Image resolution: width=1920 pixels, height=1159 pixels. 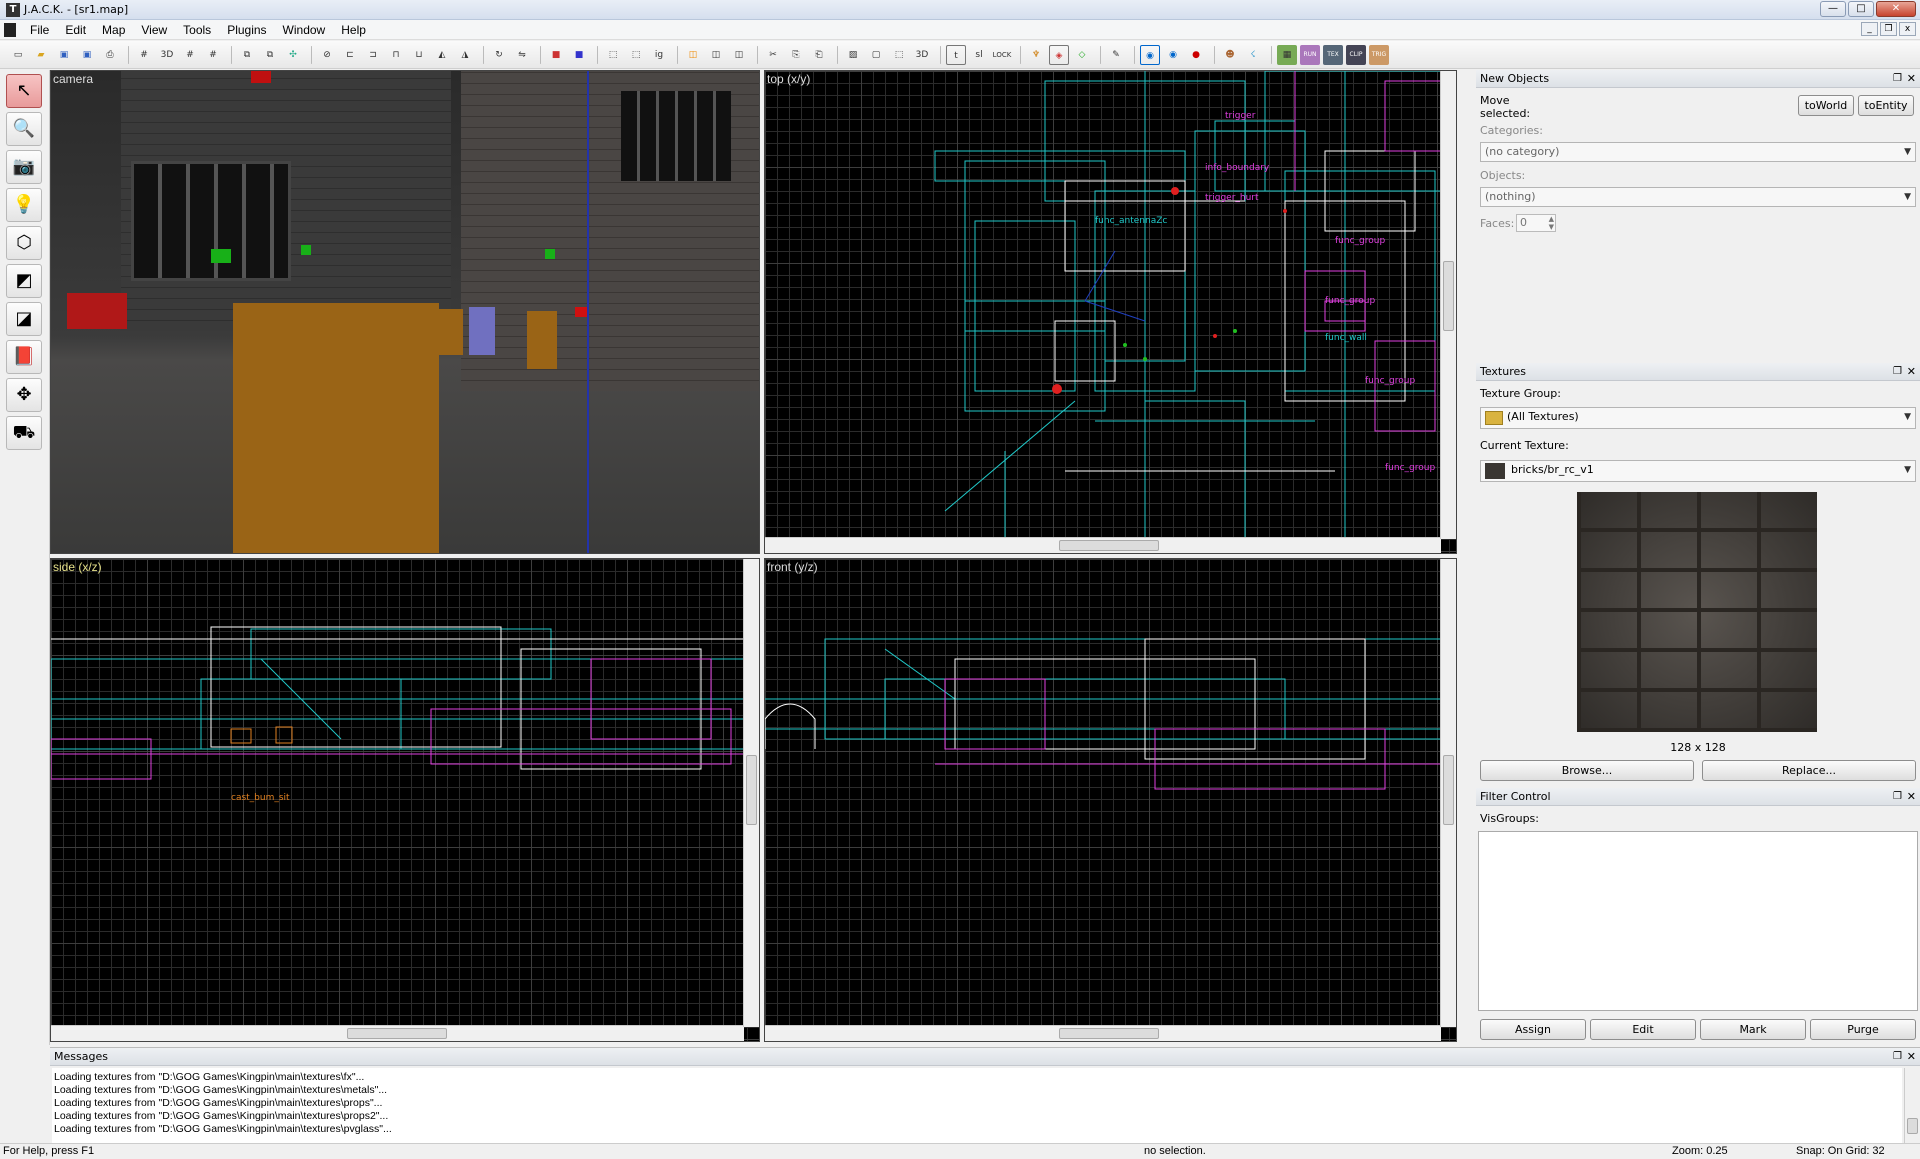 I want to click on texture-view-icon: ◉, so click(x=1173, y=55).